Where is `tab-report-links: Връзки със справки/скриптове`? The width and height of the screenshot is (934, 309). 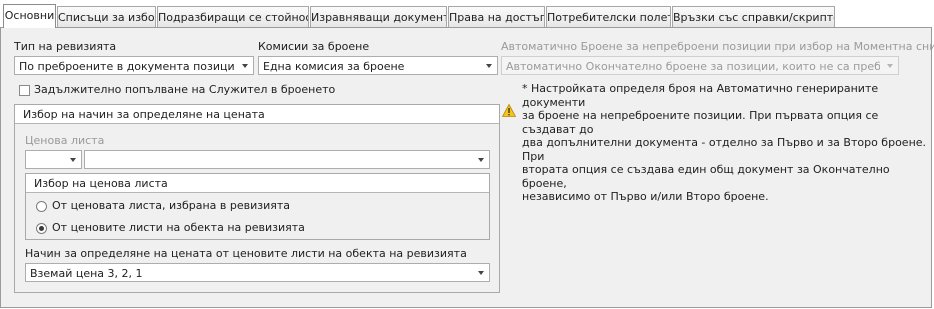 tab-report-links: Връзки със справки/скриптове is located at coordinates (753, 16).